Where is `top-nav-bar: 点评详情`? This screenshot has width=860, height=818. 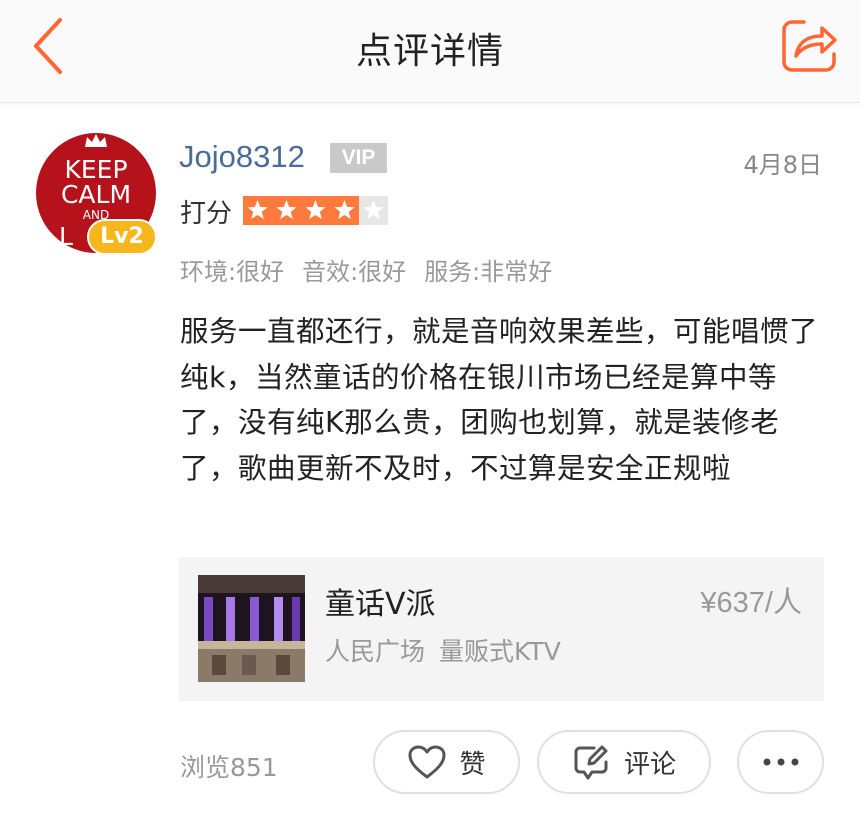
top-nav-bar: 点评详情 is located at coordinates (430, 51).